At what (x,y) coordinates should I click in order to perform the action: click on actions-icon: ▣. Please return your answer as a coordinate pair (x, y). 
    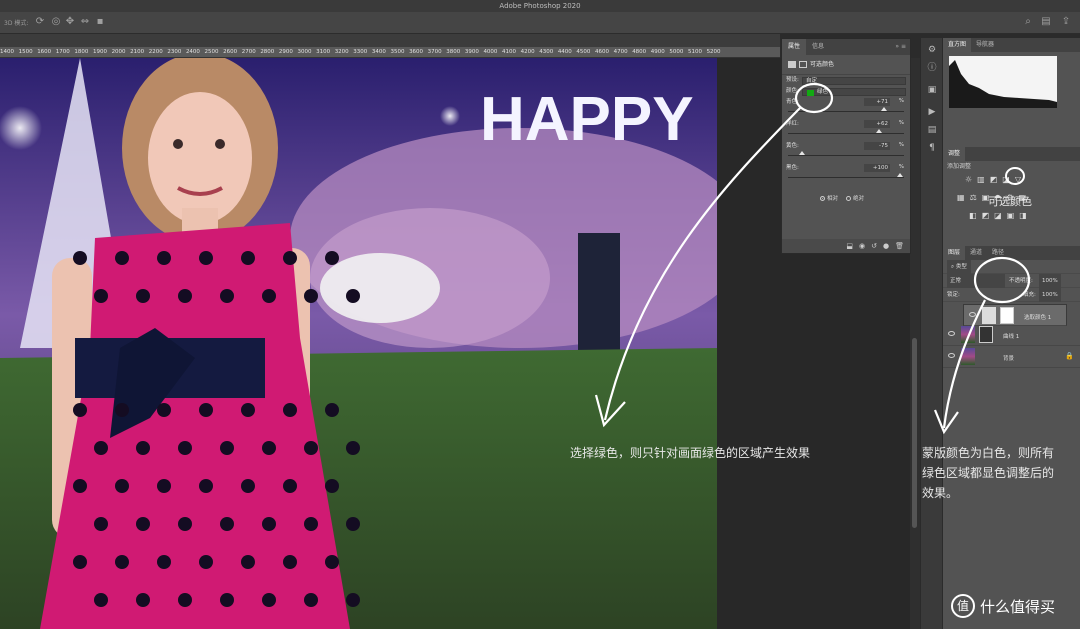
    Looking at the image, I should click on (932, 90).